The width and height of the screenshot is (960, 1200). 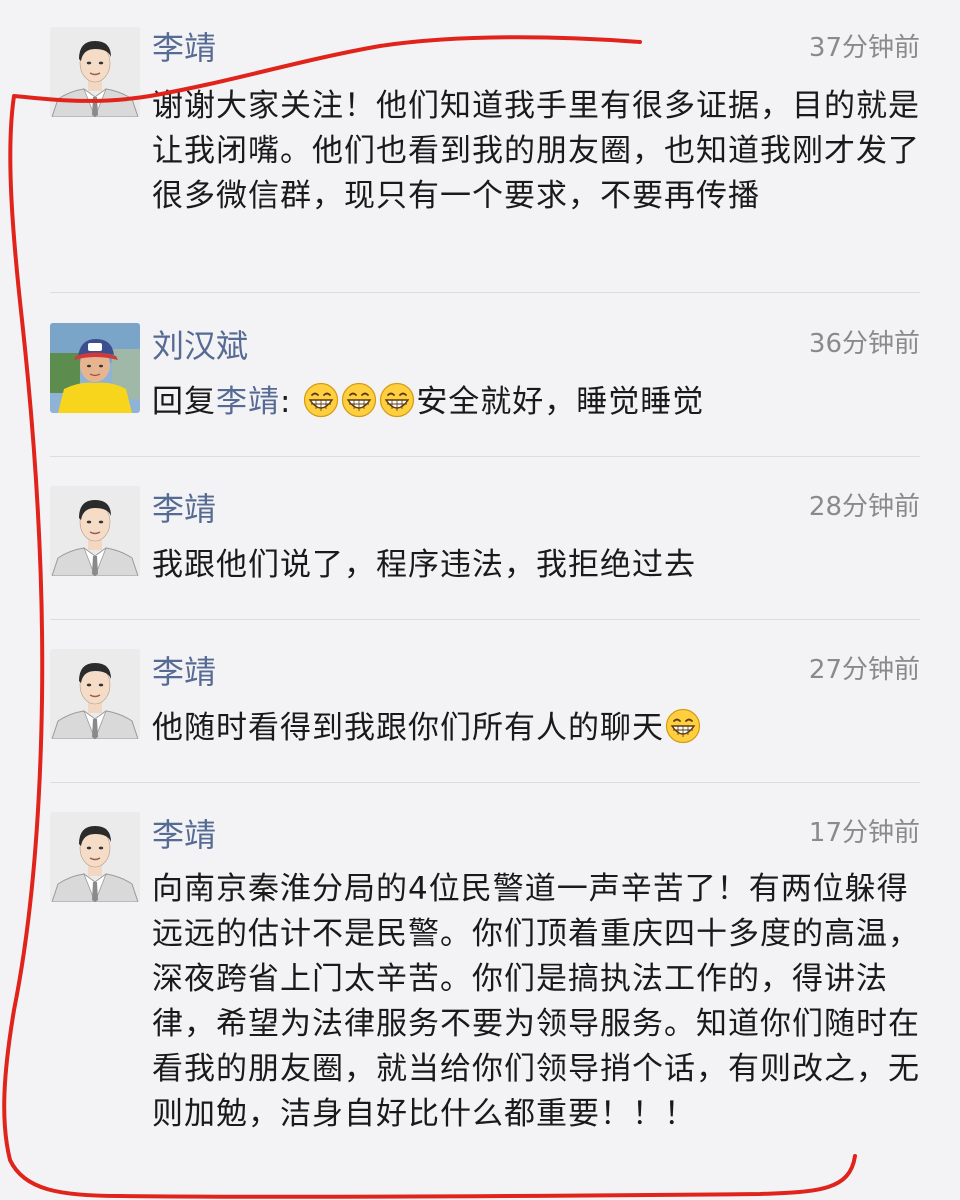 What do you see at coordinates (864, 670) in the screenshot?
I see `comment-time: 27分钟前` at bounding box center [864, 670].